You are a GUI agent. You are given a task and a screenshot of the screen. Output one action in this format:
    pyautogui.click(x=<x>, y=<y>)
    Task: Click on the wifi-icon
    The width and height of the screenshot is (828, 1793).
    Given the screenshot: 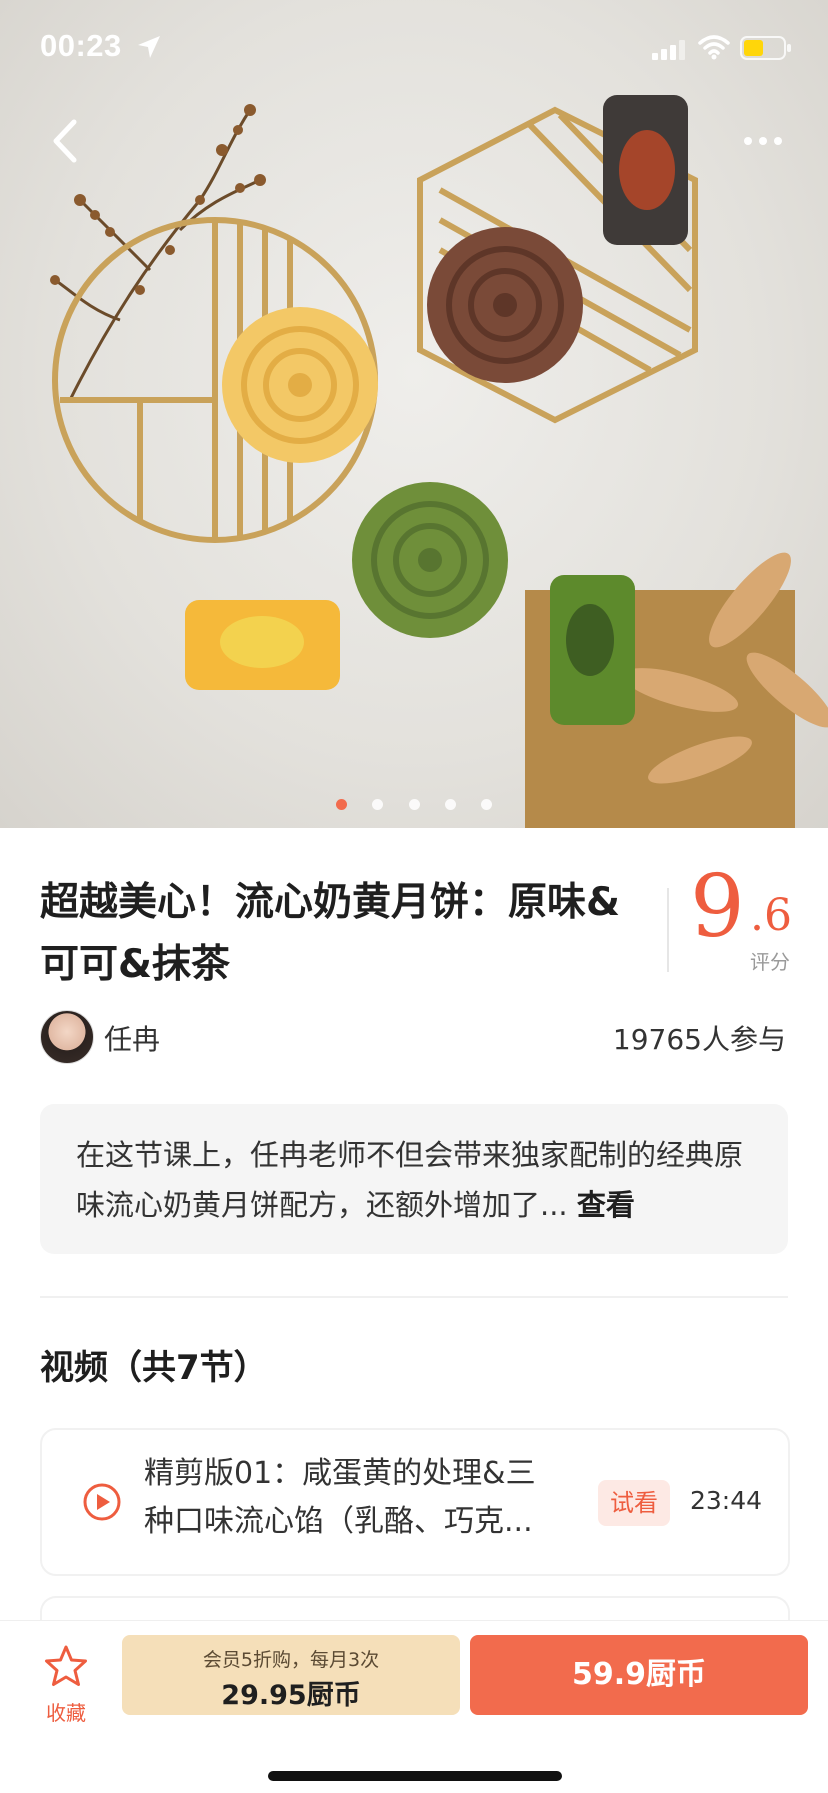 What is the action you would take?
    pyautogui.click(x=714, y=47)
    